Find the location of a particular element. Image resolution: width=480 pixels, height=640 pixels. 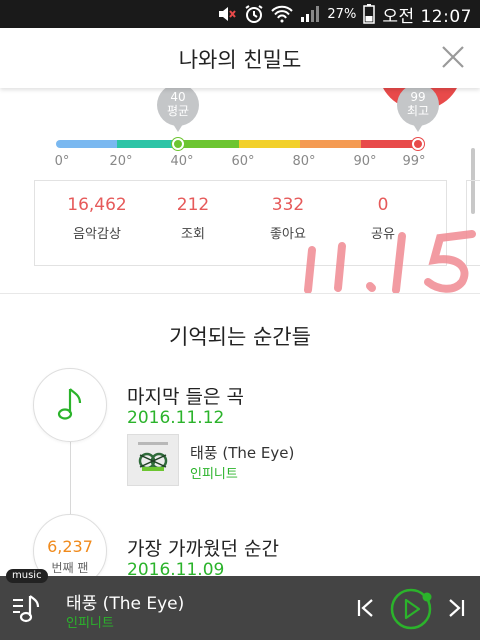

stat-value: 332 is located at coordinates (288, 205).